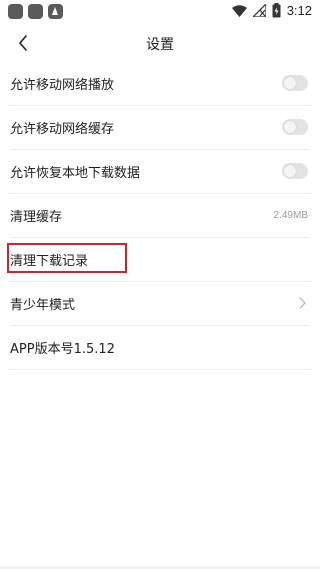 Image resolution: width=320 pixels, height=569 pixels. Describe the element at coordinates (75, 173) in the screenshot. I see `setting-label: 允许恢复本地下载数据` at that location.